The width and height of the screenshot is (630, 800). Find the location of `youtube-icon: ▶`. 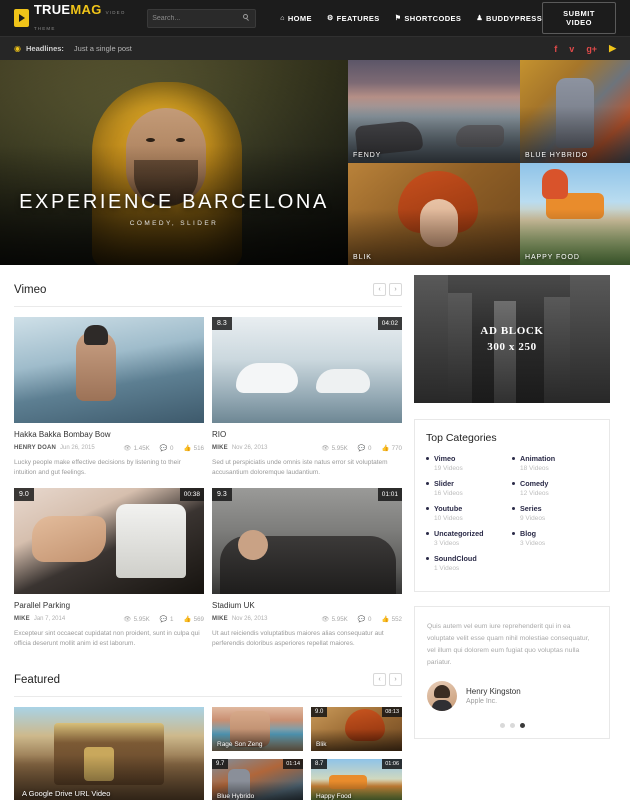

youtube-icon: ▶ is located at coordinates (612, 48).